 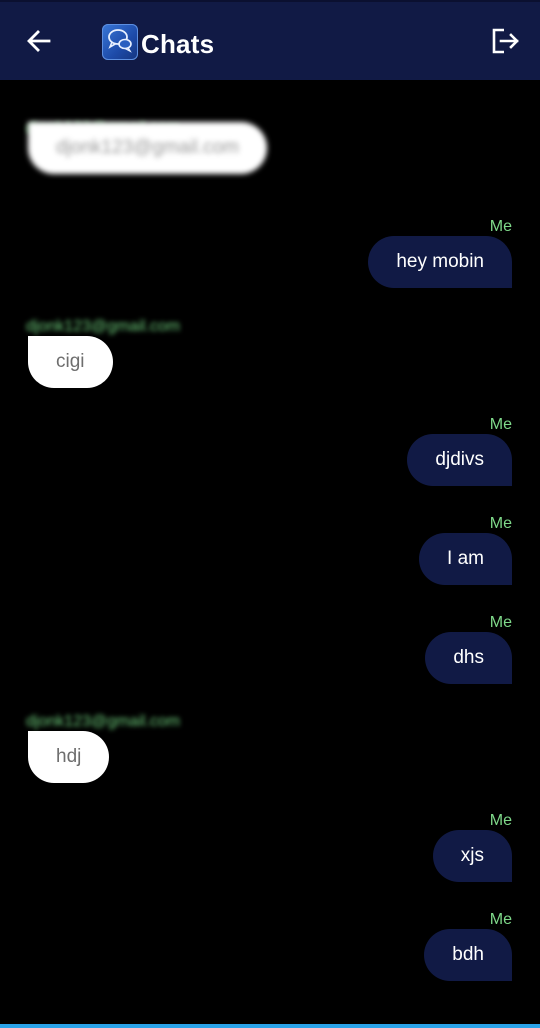 What do you see at coordinates (178, 44) in the screenshot?
I see `page-title: Chats` at bounding box center [178, 44].